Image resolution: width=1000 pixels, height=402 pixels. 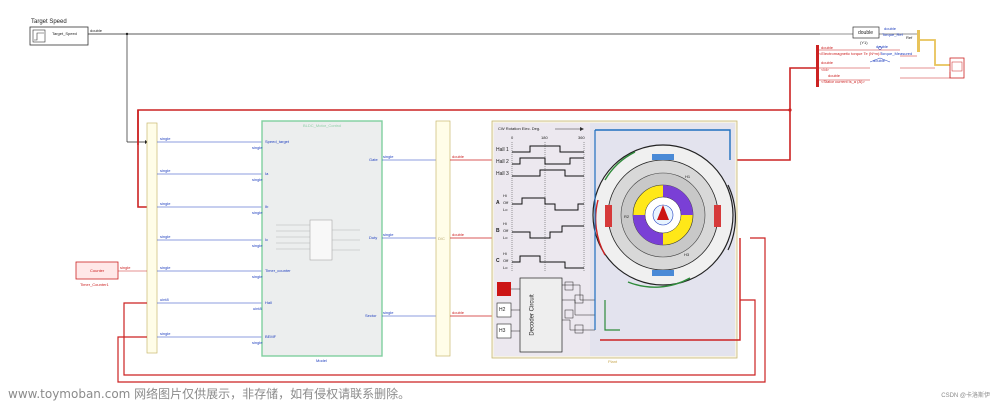 I want to click on controller-input-4: Timer_counter, so click(x=278, y=270).